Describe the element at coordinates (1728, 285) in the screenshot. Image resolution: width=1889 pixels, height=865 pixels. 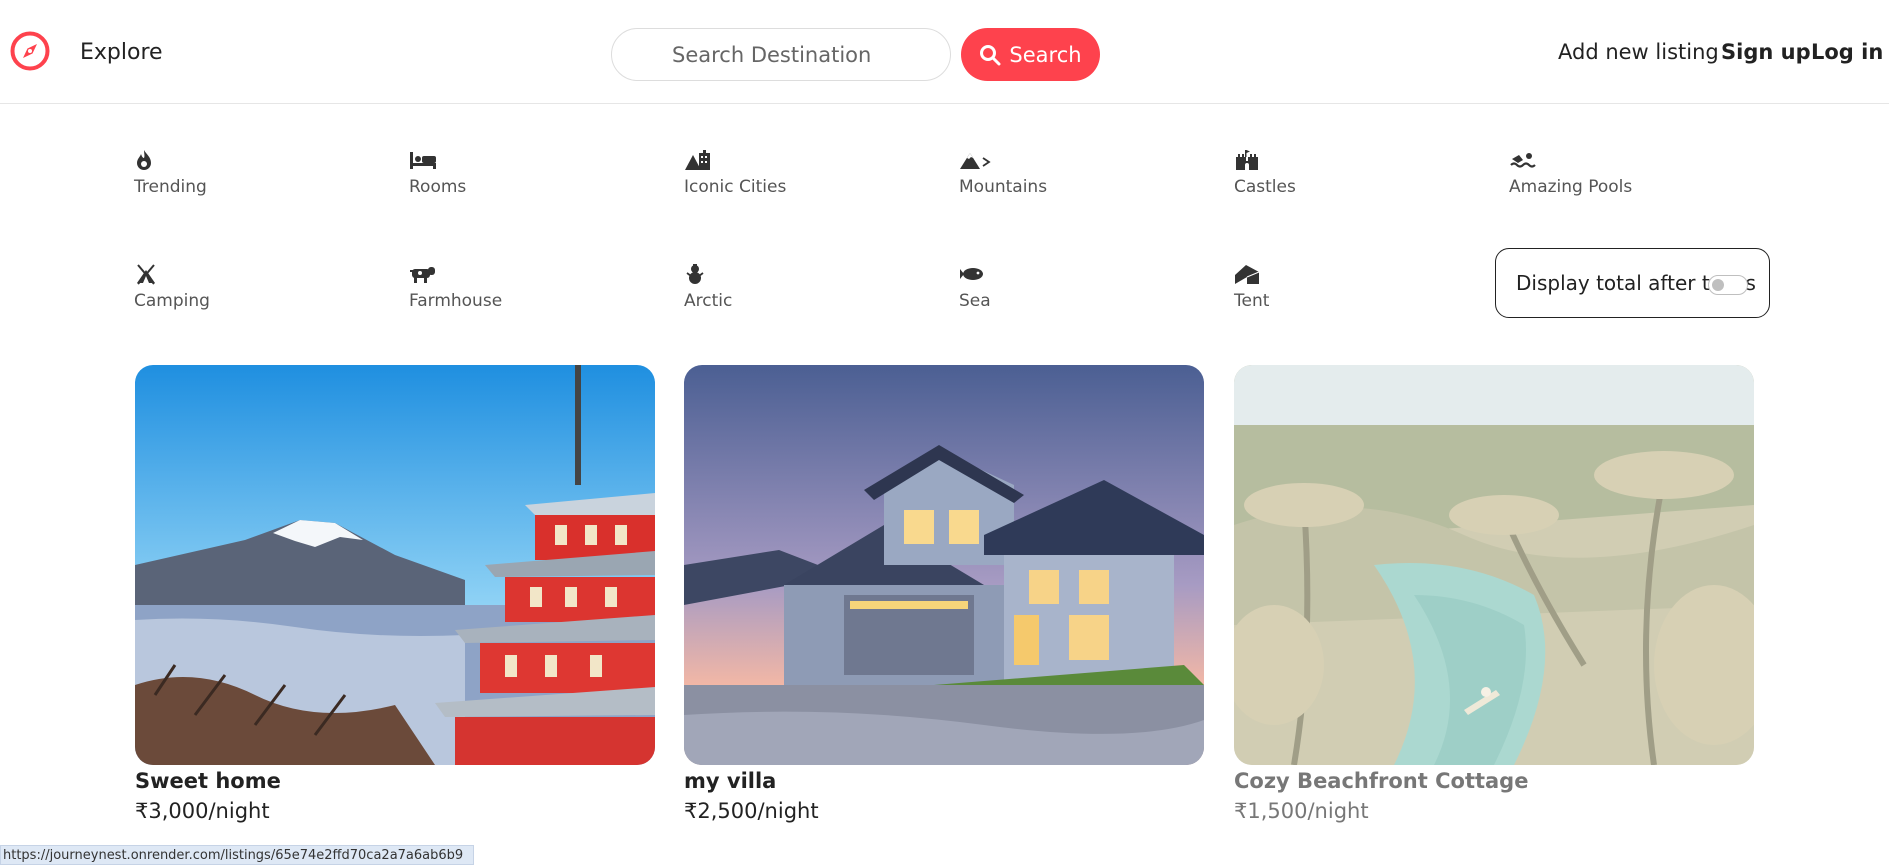
I see `tax-switch` at that location.